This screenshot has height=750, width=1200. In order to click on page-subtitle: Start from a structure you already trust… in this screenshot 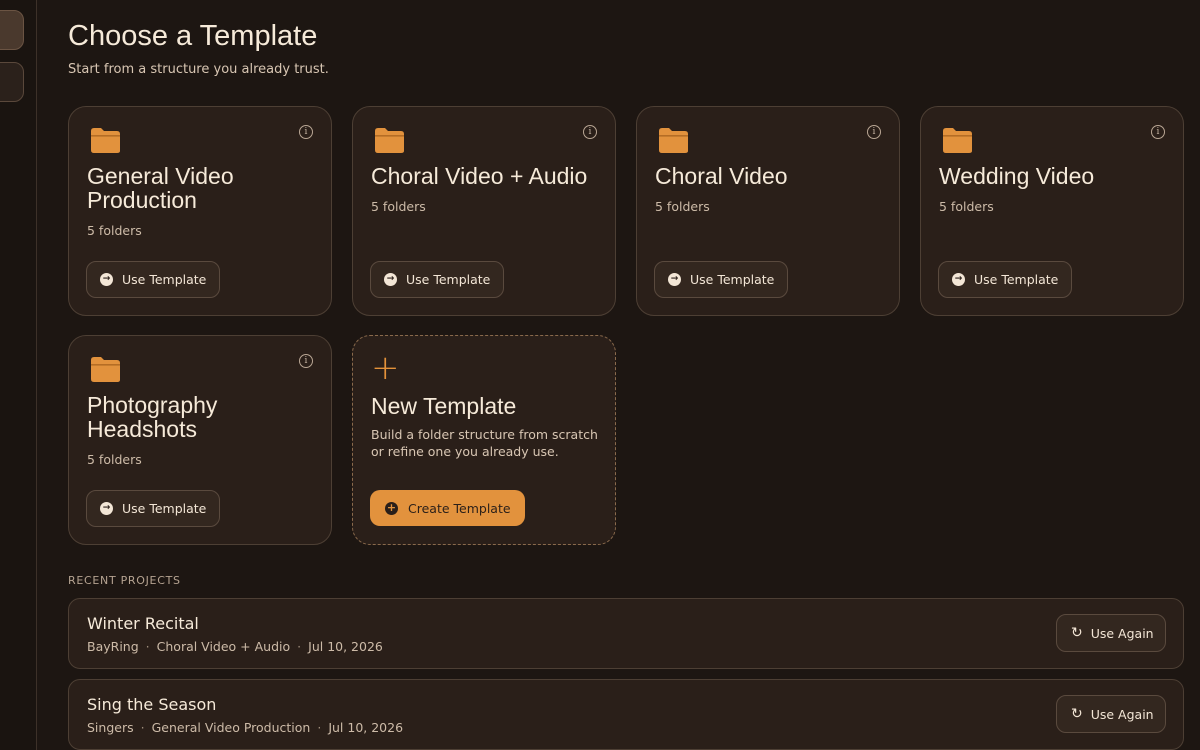, I will do `click(198, 69)`.